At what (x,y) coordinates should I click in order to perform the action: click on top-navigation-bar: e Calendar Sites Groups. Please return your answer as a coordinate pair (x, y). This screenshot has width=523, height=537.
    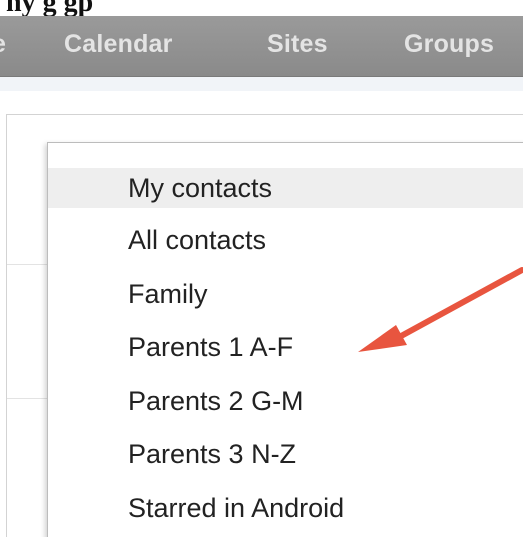
    Looking at the image, I should click on (261, 46).